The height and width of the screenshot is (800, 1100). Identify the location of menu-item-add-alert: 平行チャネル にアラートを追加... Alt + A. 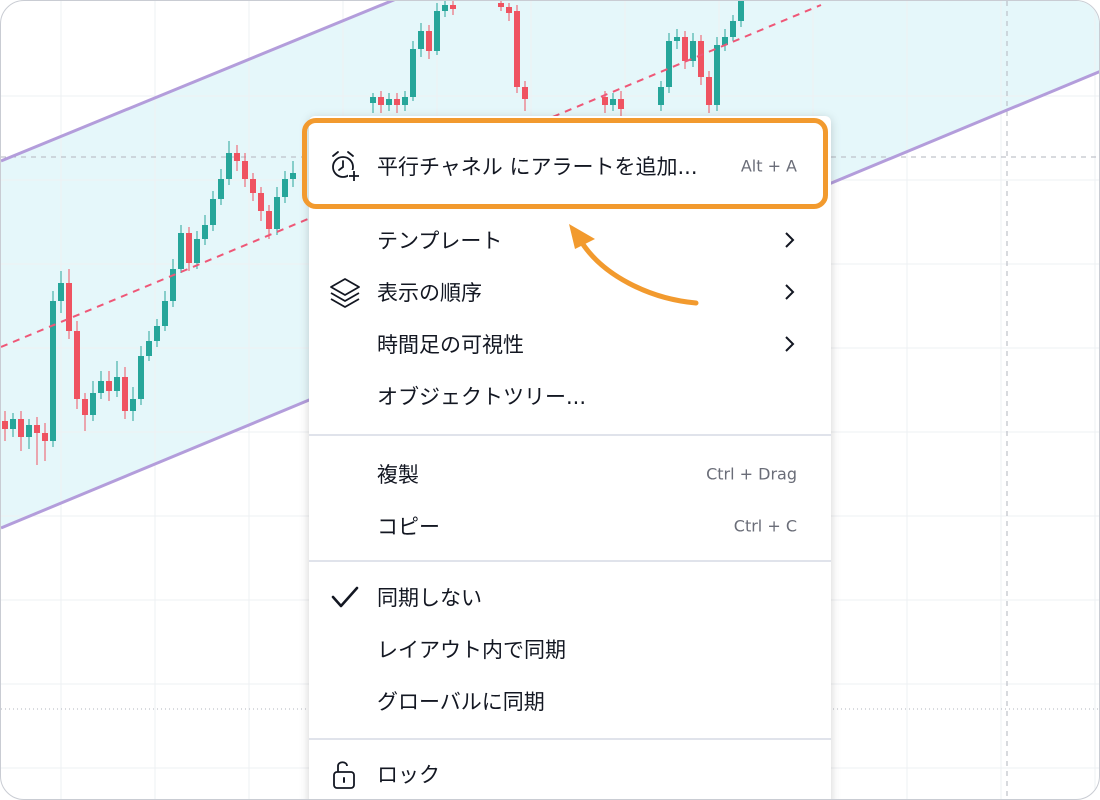
(570, 166).